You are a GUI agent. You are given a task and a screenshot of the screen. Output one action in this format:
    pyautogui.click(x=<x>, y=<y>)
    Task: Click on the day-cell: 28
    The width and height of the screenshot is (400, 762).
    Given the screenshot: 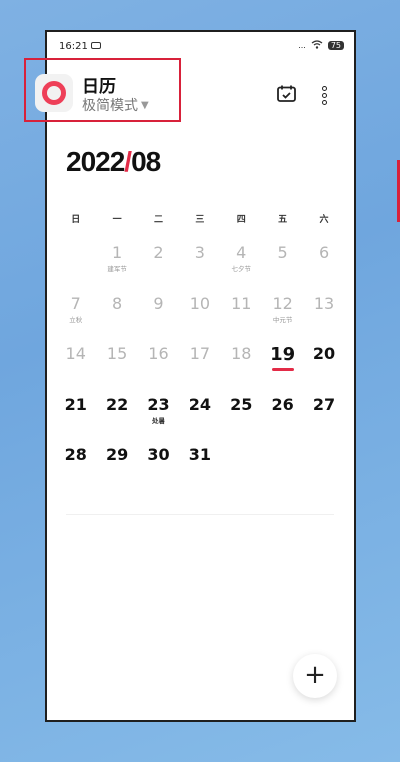 What is the action you would take?
    pyautogui.click(x=75, y=465)
    